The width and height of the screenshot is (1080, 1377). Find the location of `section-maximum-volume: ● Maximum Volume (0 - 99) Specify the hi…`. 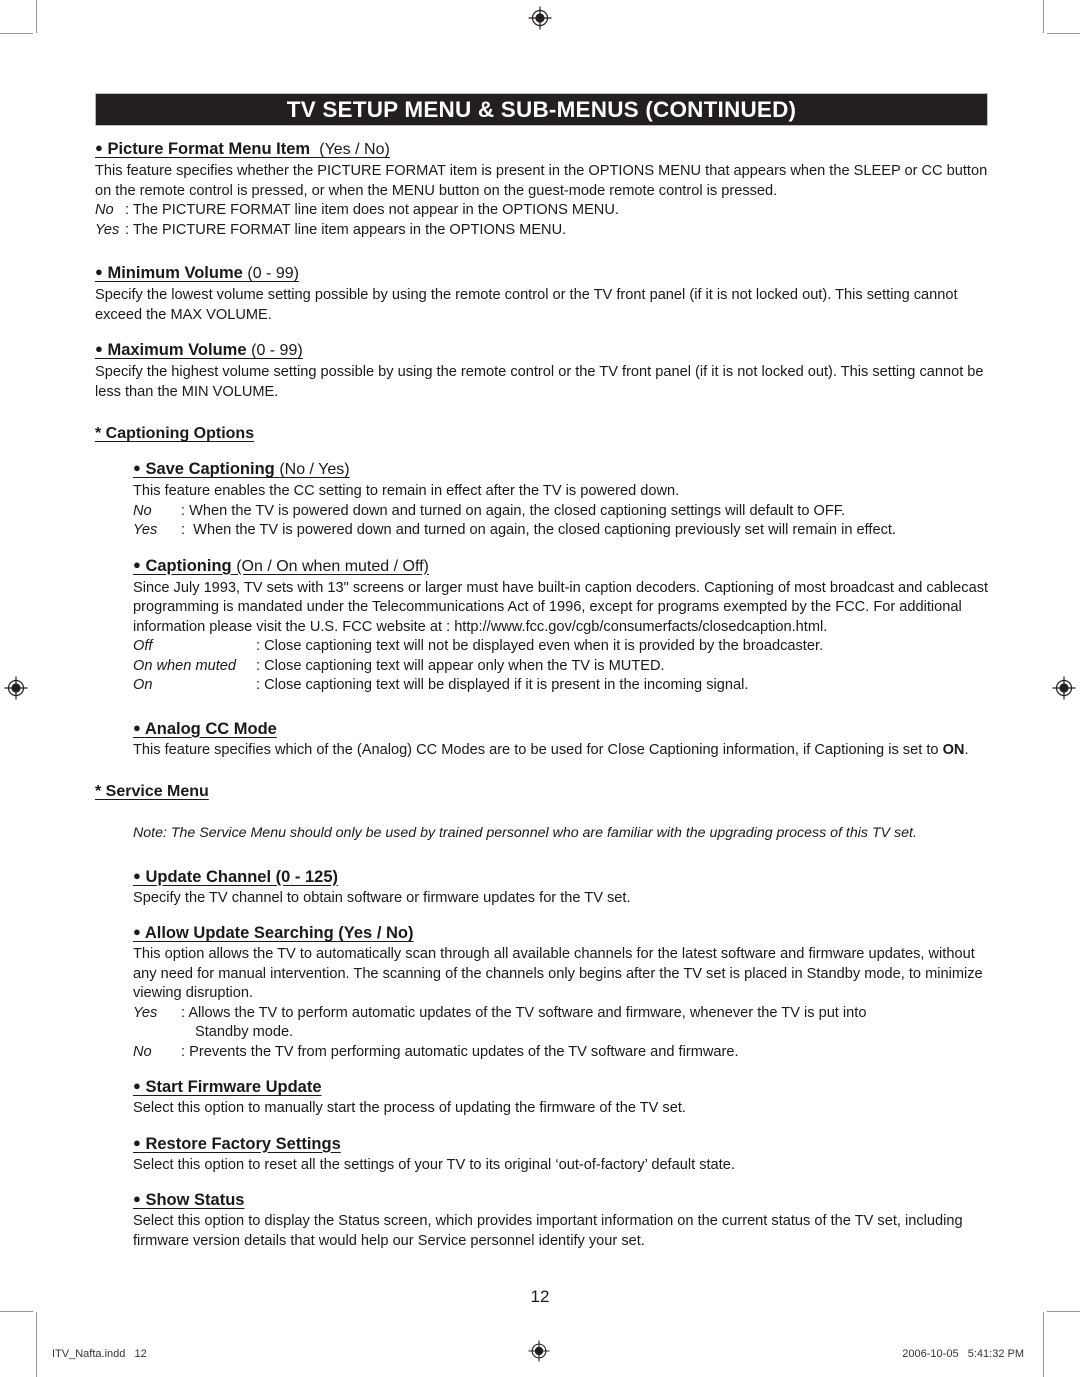

section-maximum-volume: ● Maximum Volume (0 - 99) Specify the hi… is located at coordinates (542, 370).